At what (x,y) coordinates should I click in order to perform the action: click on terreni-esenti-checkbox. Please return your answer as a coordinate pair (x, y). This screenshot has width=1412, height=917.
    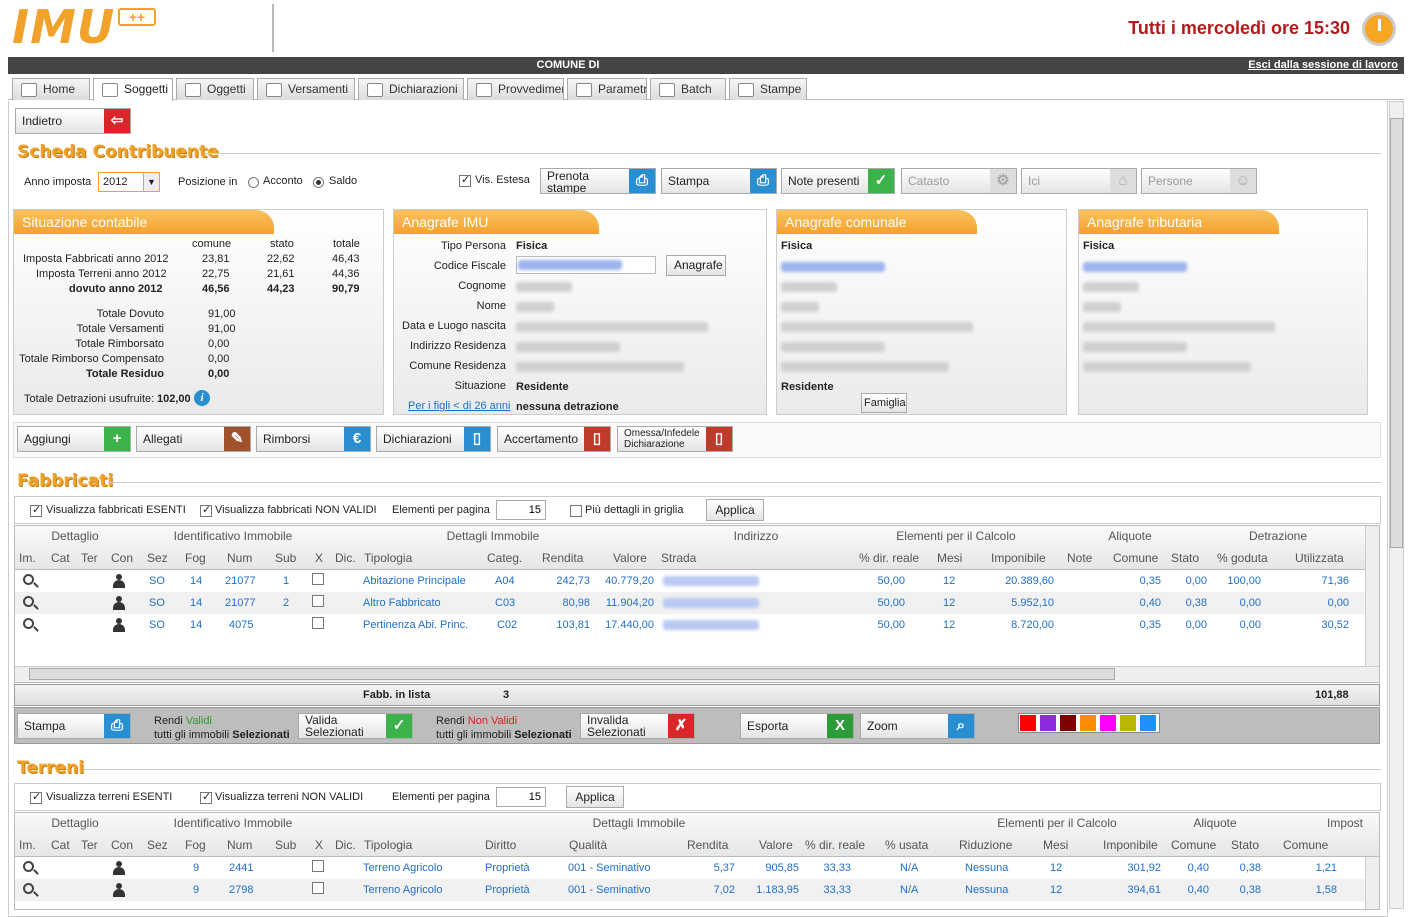
    Looking at the image, I should click on (36, 797).